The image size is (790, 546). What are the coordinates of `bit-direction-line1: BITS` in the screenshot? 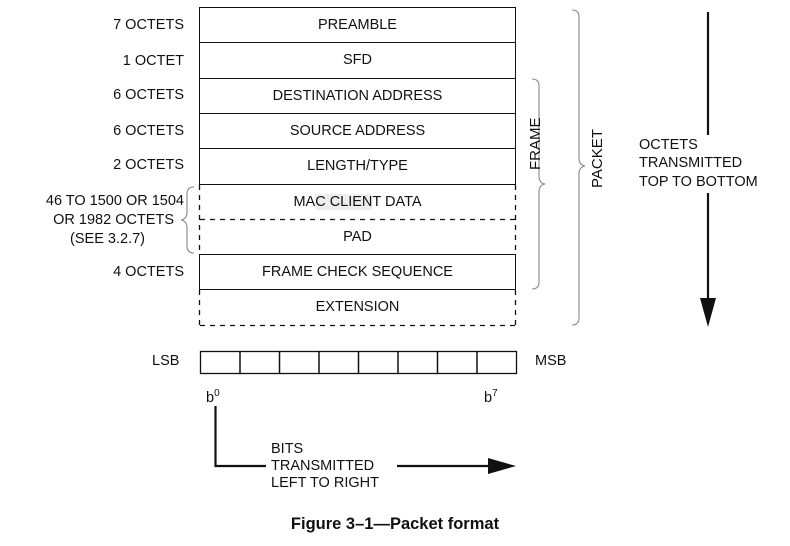 It's located at (287, 449).